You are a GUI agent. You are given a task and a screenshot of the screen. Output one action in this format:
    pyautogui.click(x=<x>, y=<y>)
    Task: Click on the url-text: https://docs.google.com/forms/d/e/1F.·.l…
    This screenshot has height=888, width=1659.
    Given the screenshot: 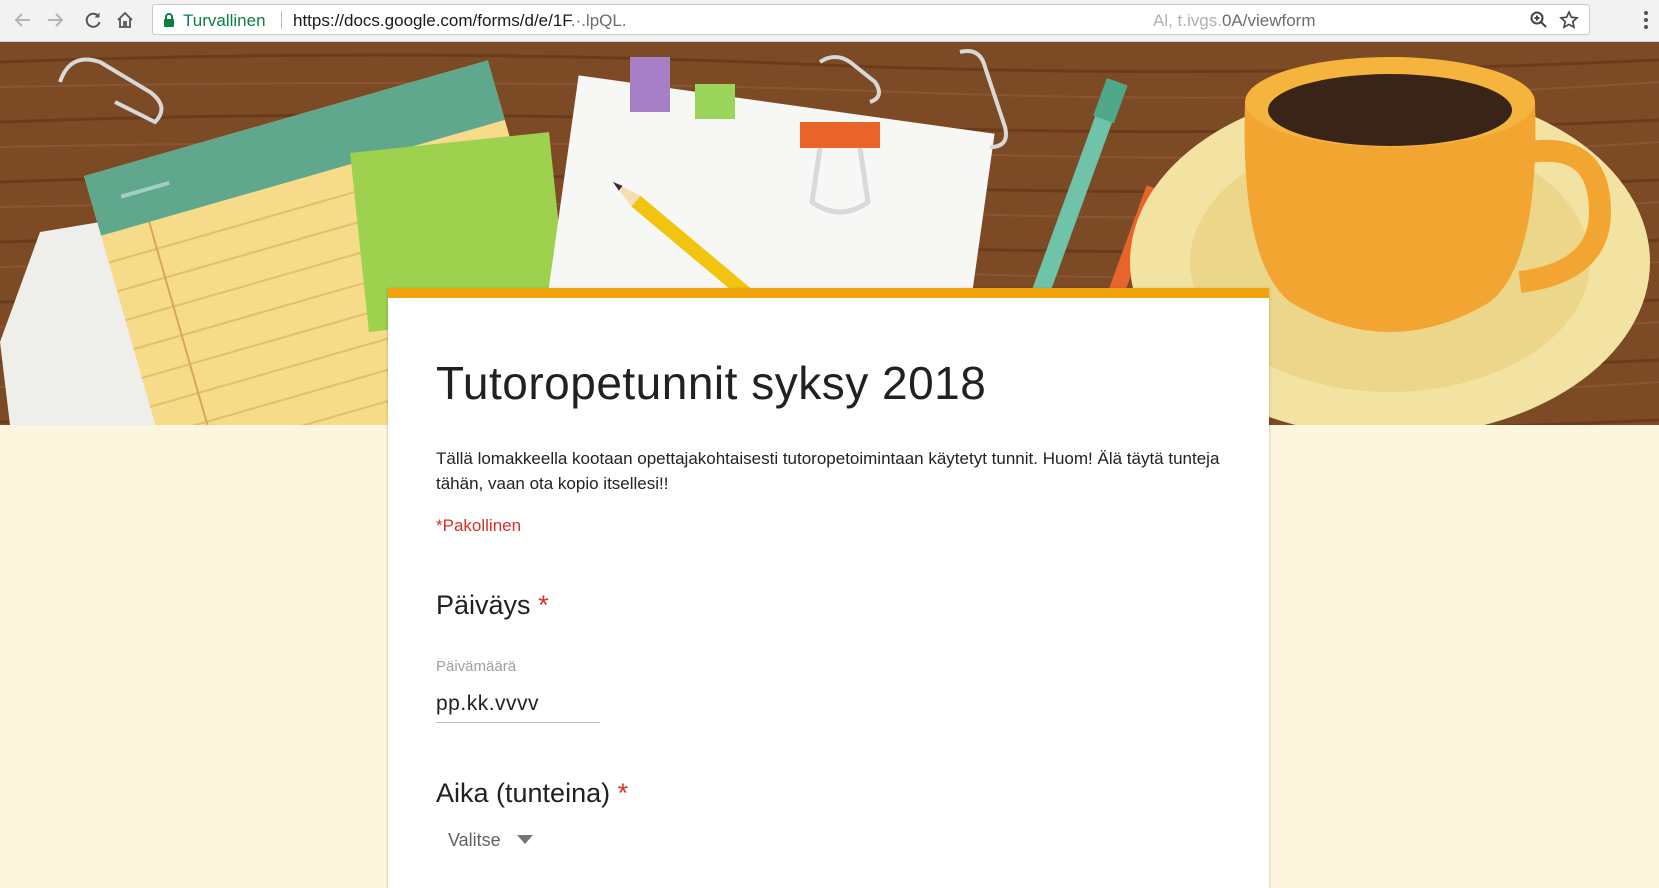 What is the action you would take?
    pyautogui.click(x=460, y=21)
    